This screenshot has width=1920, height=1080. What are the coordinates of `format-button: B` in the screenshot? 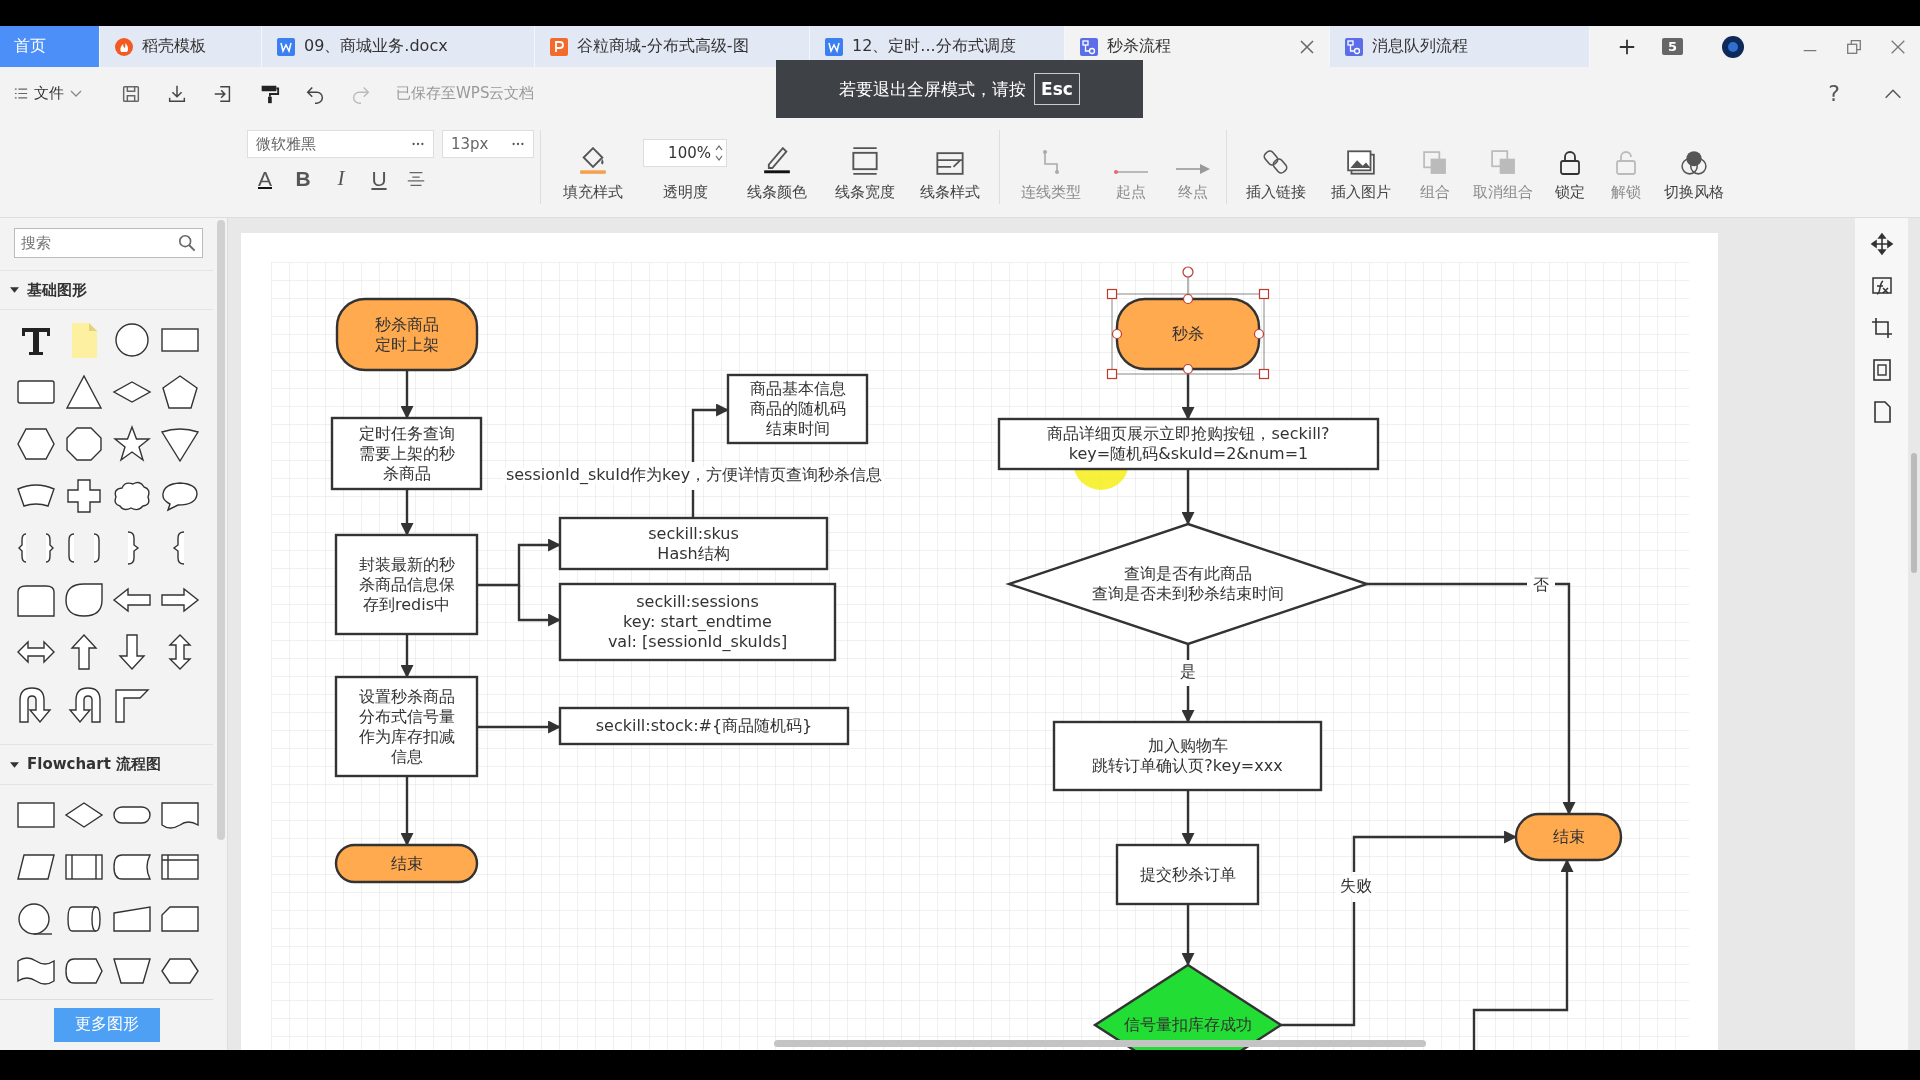 It's located at (303, 178).